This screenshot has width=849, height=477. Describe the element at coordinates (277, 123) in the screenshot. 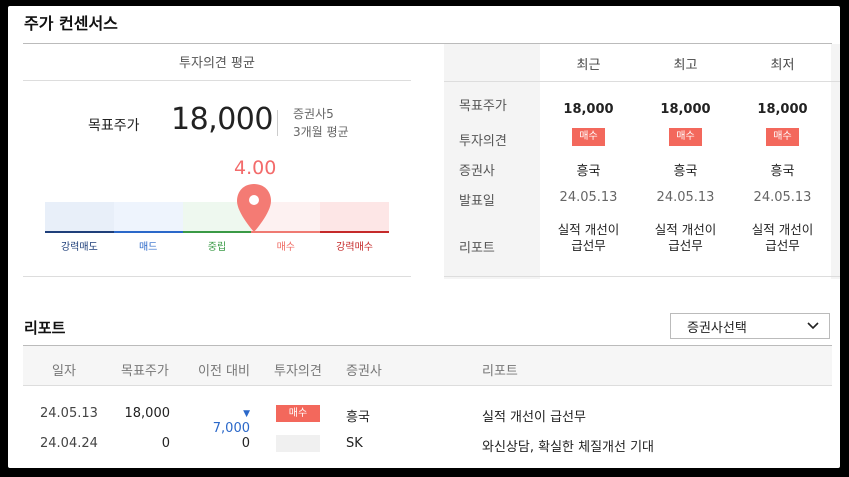

I see `target-price-separator` at that location.